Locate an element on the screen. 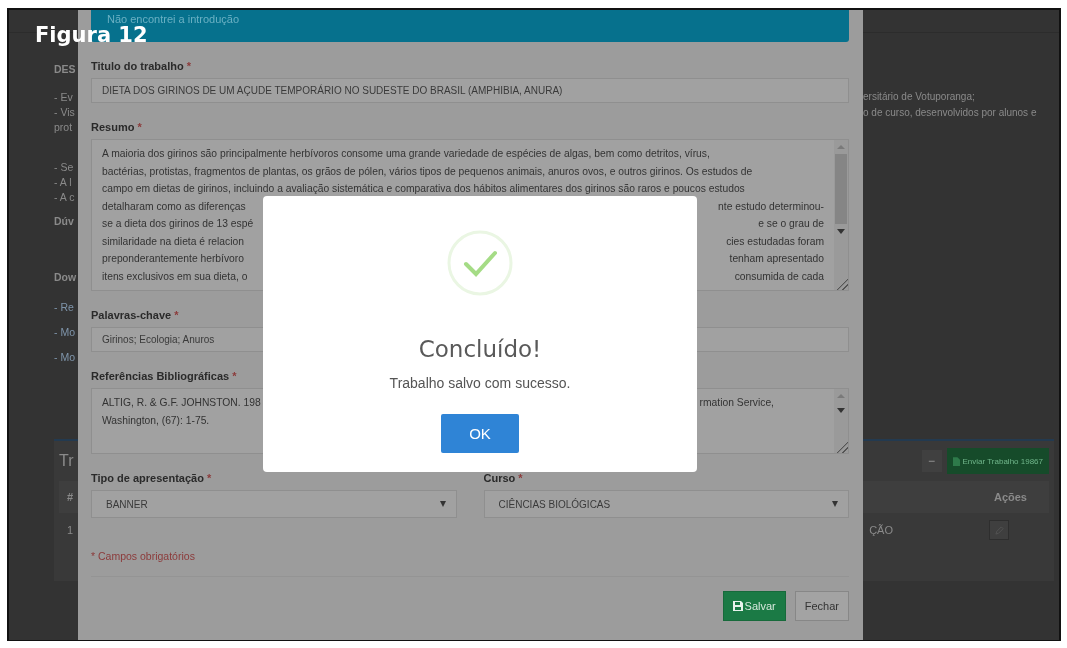  textarea-text: cies estudadas foram is located at coordinates (775, 241).